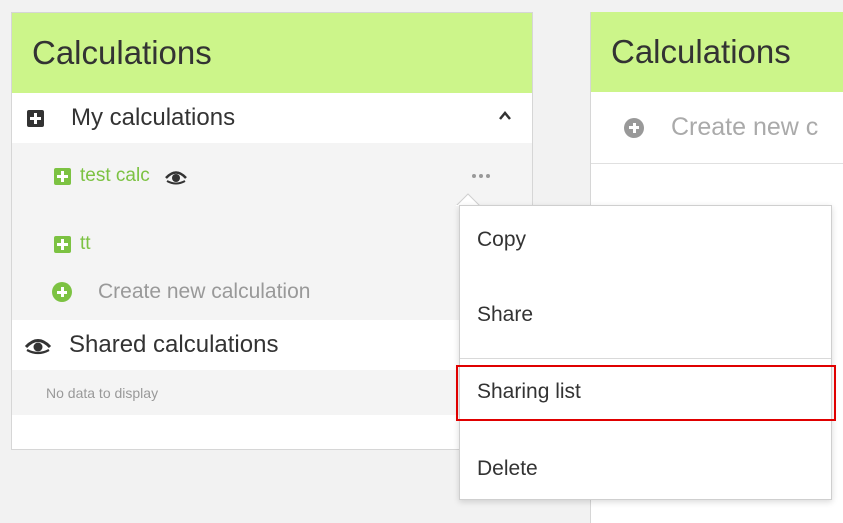 Image resolution: width=843 pixels, height=523 pixels. Describe the element at coordinates (507, 469) in the screenshot. I see `menu-item-delete: Delete` at that location.